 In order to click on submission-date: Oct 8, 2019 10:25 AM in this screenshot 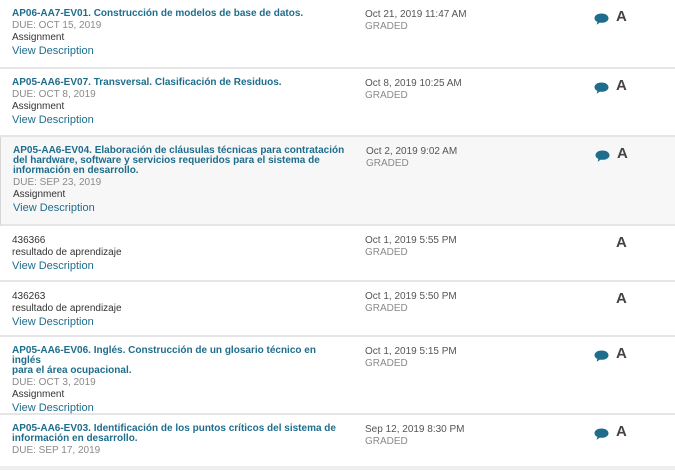, I will do `click(413, 83)`.